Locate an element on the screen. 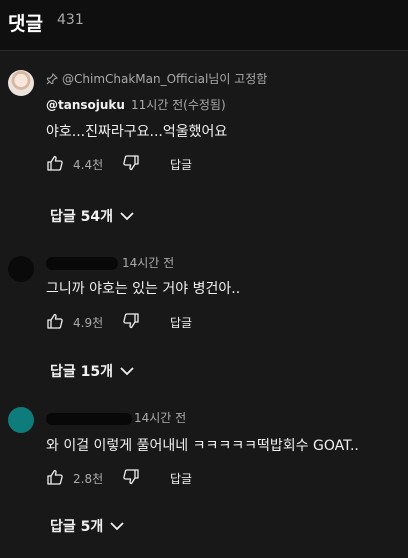 This screenshot has height=558, width=408. comment-text: 야호...진짜라구요...억울했어요 is located at coordinates (137, 132).